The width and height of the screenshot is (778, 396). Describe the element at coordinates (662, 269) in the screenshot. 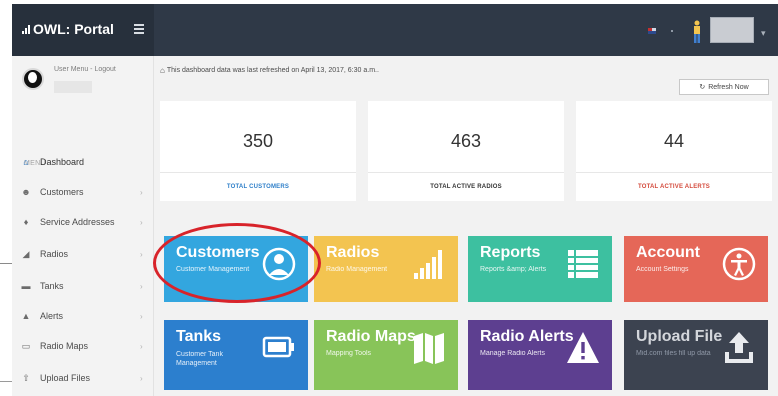

I see `tile-subtitle: Account Settings` at that location.